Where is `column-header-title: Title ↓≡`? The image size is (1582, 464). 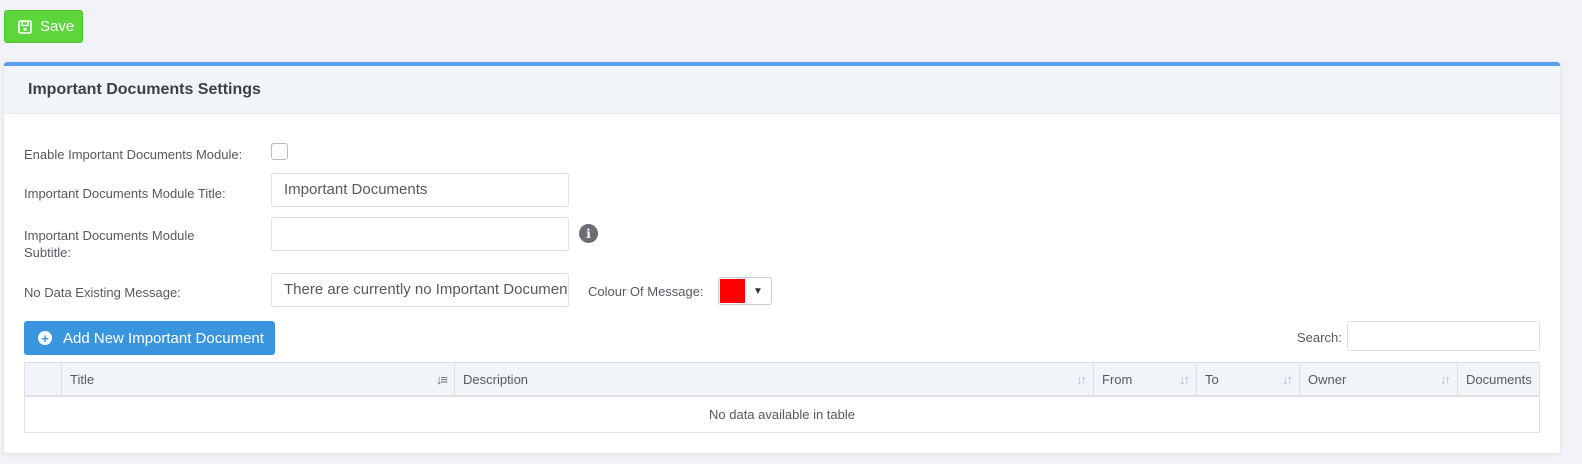
column-header-title: Title ↓≡ is located at coordinates (258, 379).